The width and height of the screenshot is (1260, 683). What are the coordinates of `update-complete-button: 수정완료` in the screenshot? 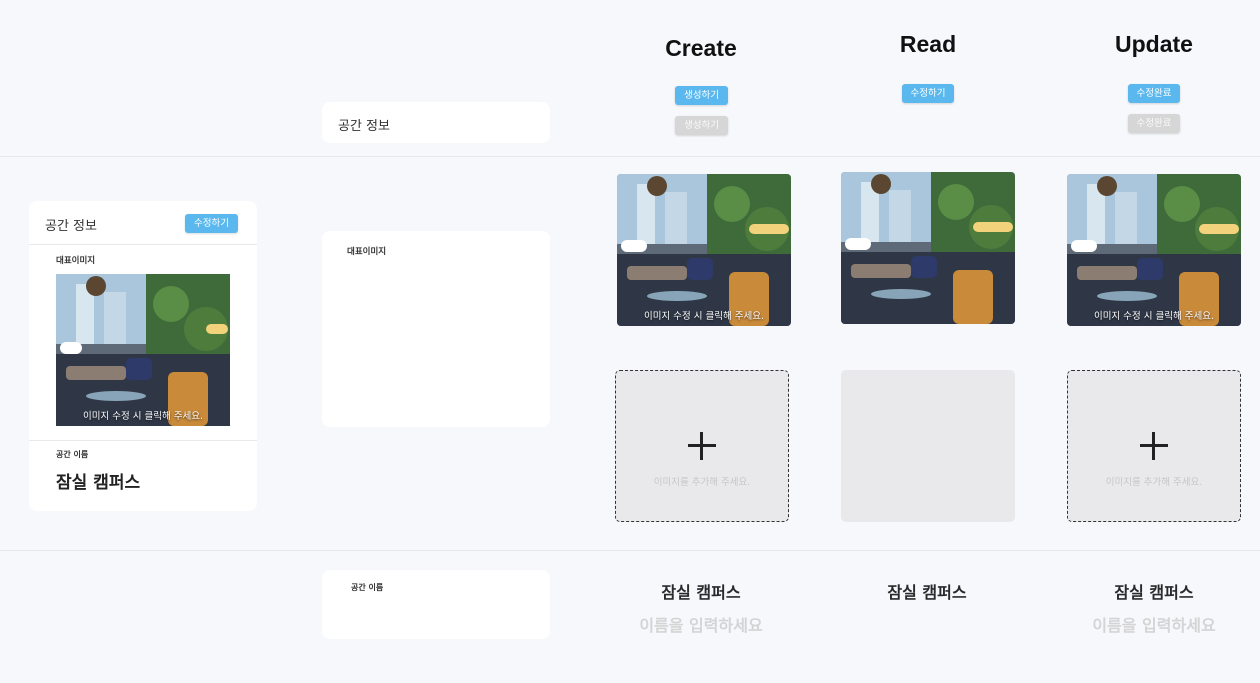 It's located at (1154, 93).